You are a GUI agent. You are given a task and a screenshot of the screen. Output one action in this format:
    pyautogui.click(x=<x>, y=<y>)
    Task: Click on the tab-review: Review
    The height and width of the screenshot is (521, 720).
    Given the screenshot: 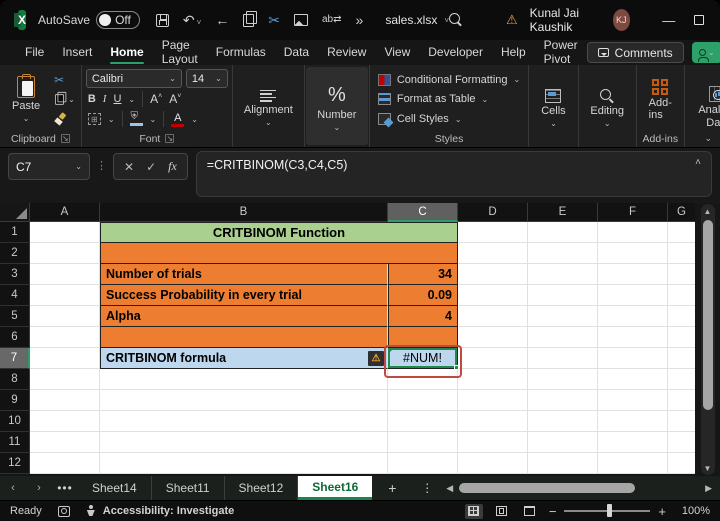 What is the action you would take?
    pyautogui.click(x=346, y=52)
    